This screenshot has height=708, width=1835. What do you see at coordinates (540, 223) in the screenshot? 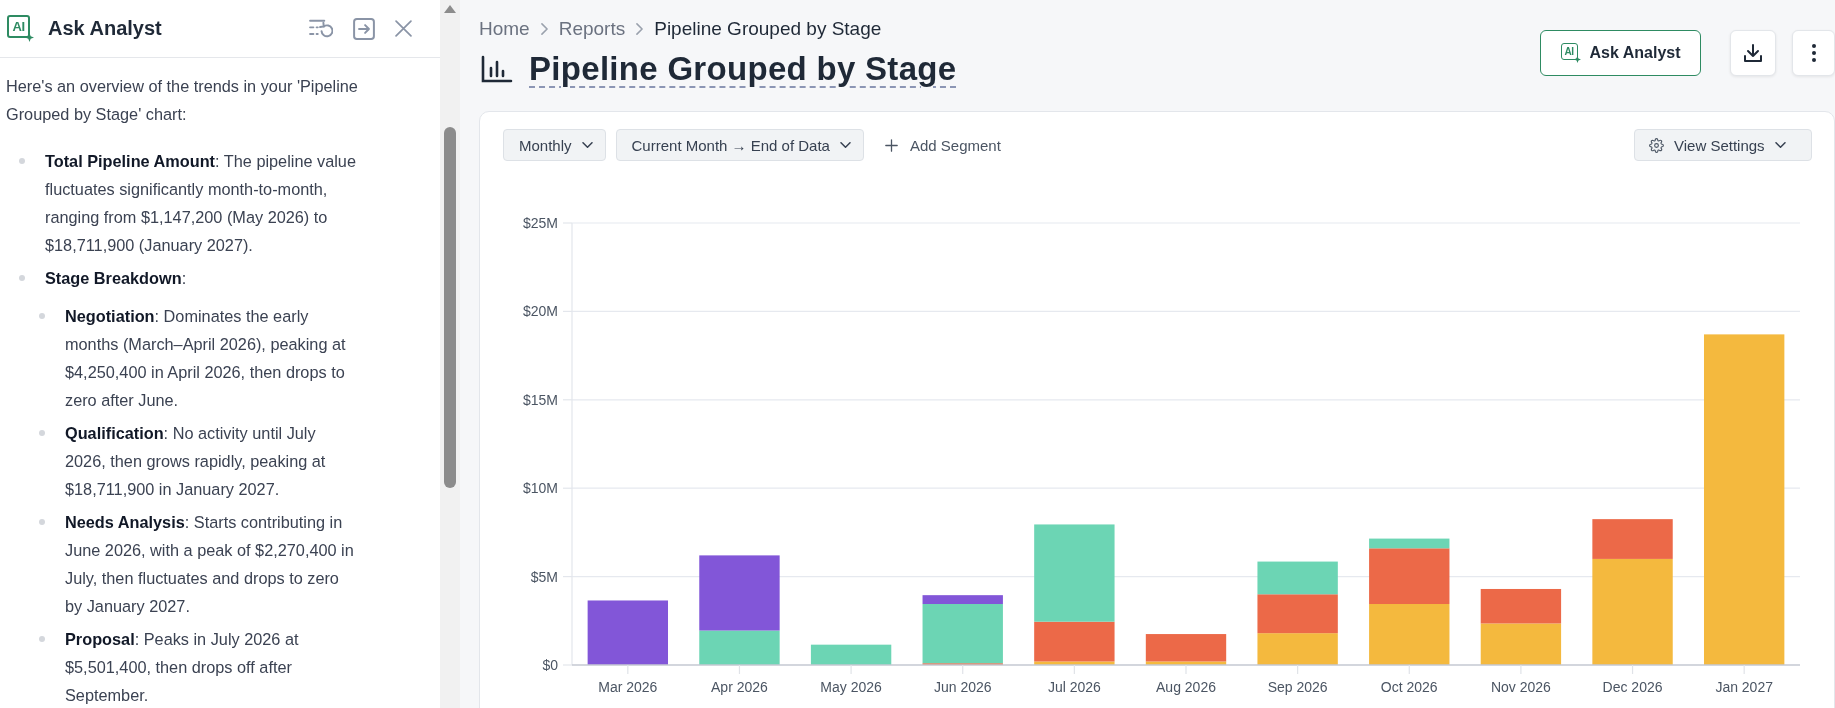
I see `y-axis-label: $25M` at bounding box center [540, 223].